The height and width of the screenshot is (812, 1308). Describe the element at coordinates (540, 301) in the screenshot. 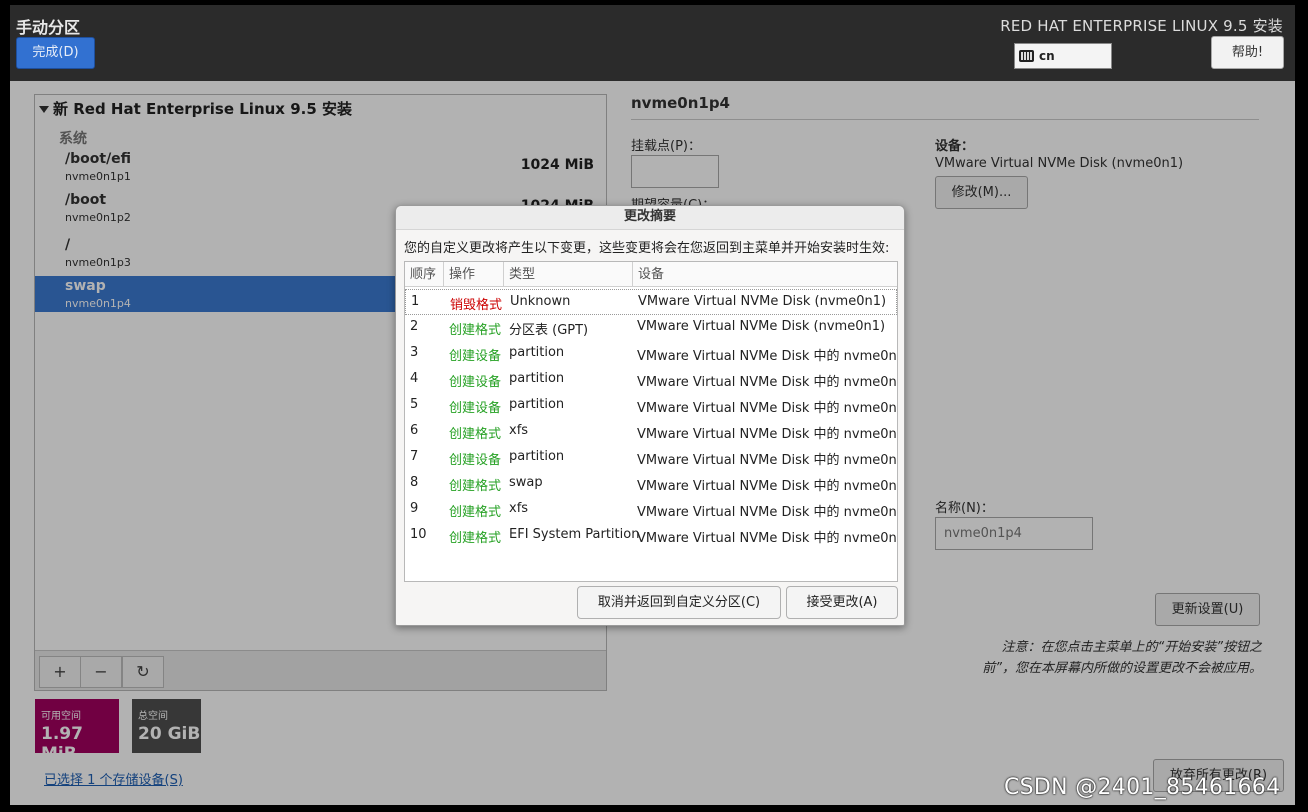

I see `row-type: Unknown` at that location.